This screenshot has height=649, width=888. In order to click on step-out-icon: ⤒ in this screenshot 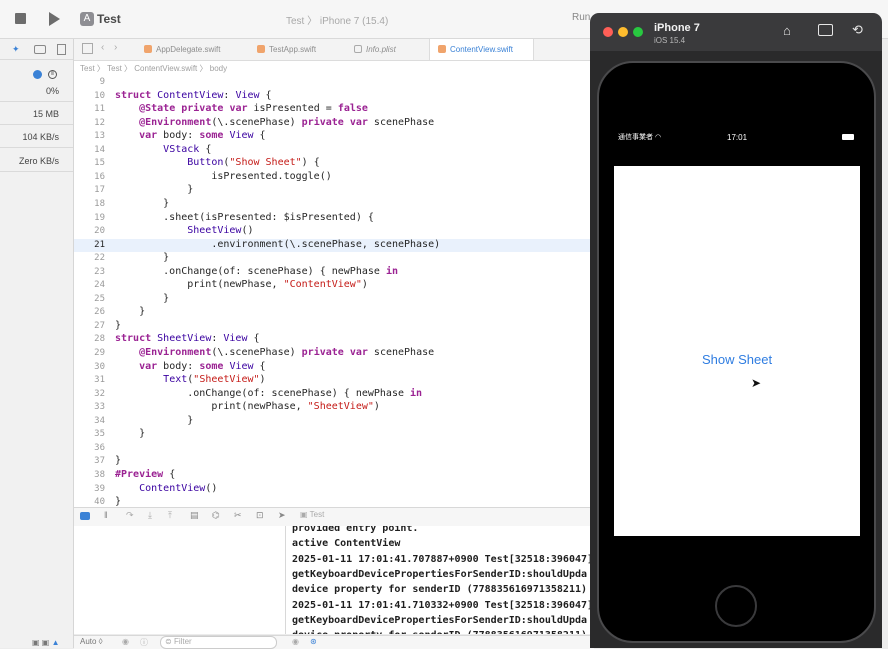, I will do `click(170, 515)`.